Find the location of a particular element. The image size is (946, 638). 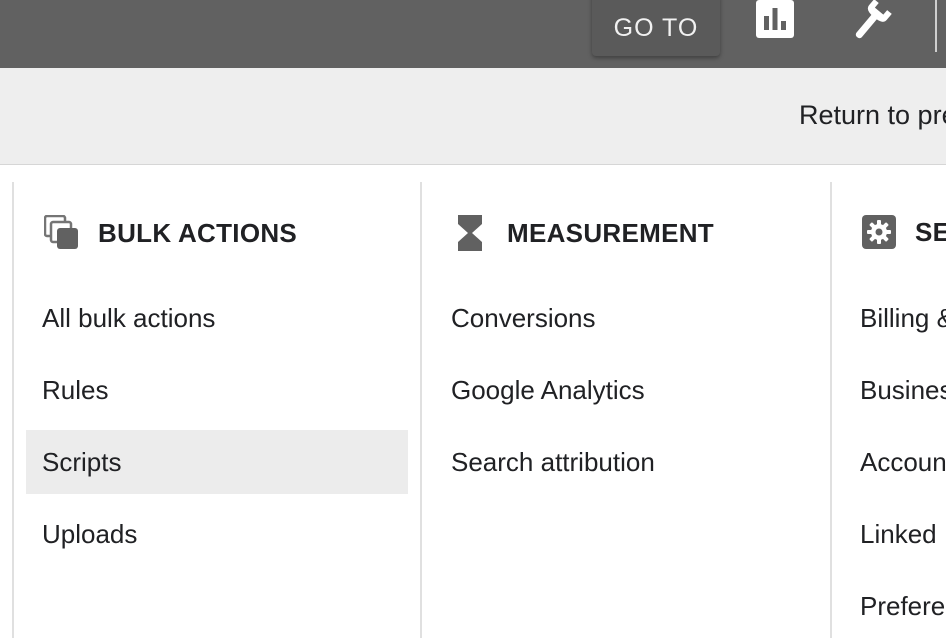

menu-item-linked: Linked is located at coordinates (895, 534).